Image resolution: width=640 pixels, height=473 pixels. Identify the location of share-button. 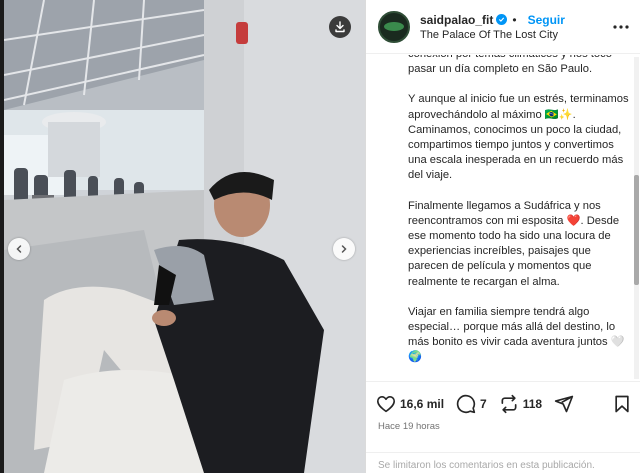
(564, 404).